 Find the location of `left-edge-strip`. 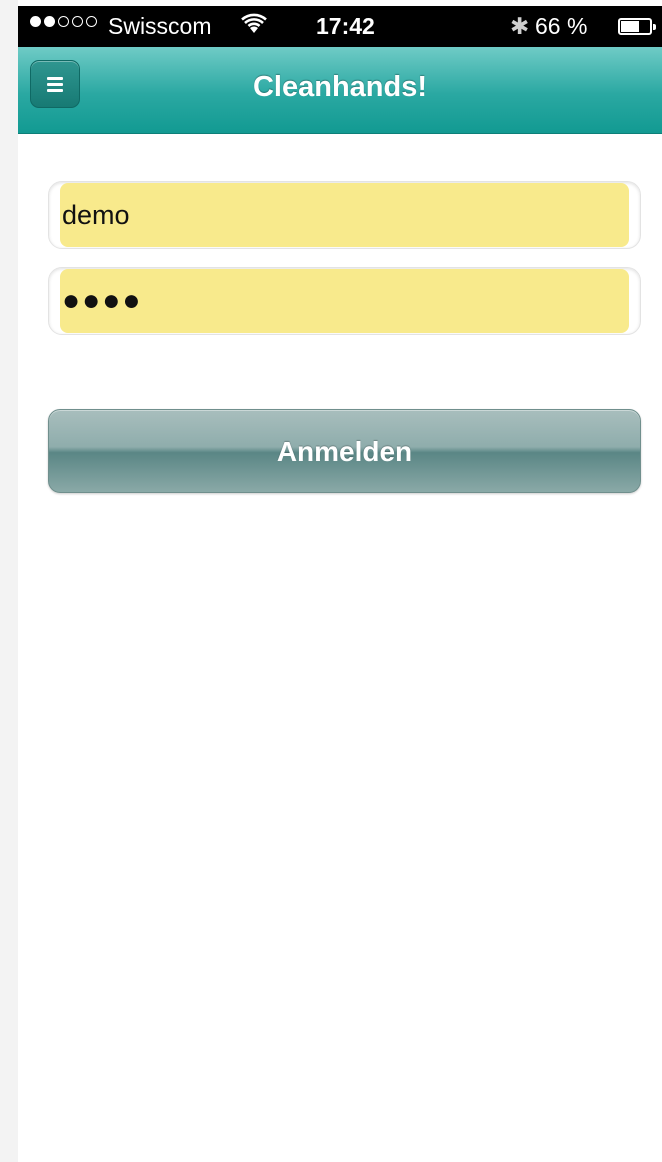

left-edge-strip is located at coordinates (9, 581).